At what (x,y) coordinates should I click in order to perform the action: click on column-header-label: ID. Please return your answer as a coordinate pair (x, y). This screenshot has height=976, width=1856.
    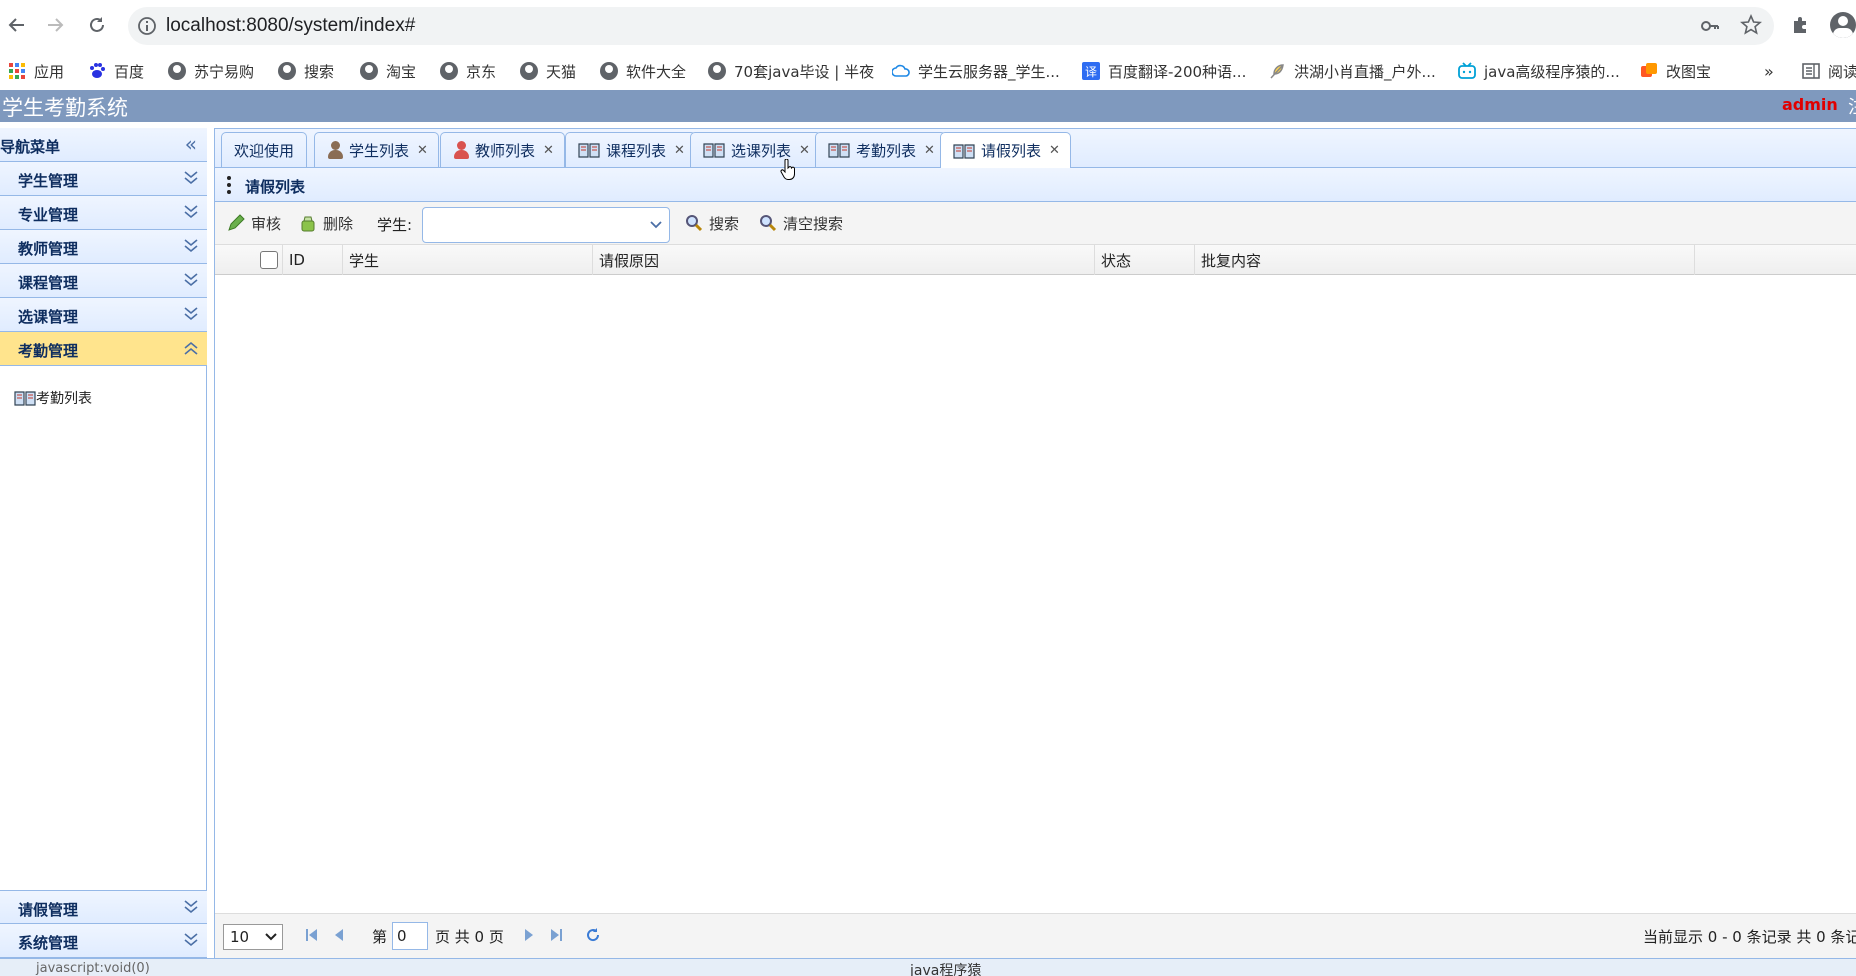
    Looking at the image, I should click on (297, 260).